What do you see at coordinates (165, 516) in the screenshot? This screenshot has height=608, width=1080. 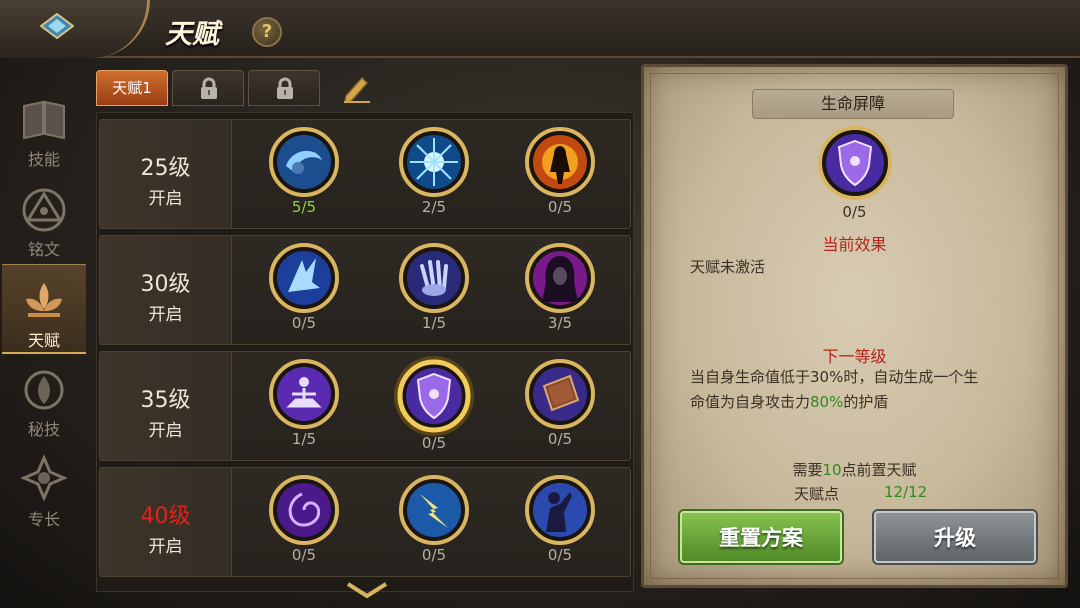 I see `row-level-label: 40级` at bounding box center [165, 516].